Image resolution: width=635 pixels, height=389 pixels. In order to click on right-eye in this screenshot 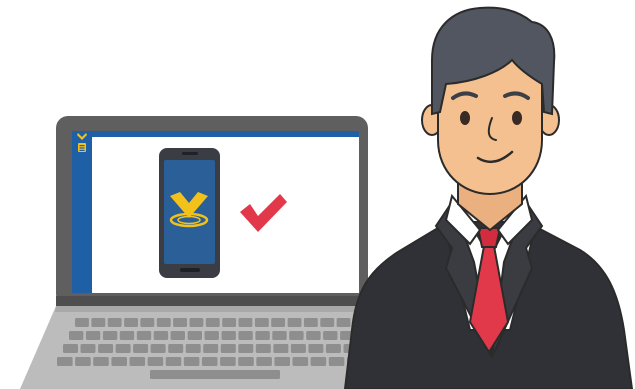, I will do `click(517, 118)`.